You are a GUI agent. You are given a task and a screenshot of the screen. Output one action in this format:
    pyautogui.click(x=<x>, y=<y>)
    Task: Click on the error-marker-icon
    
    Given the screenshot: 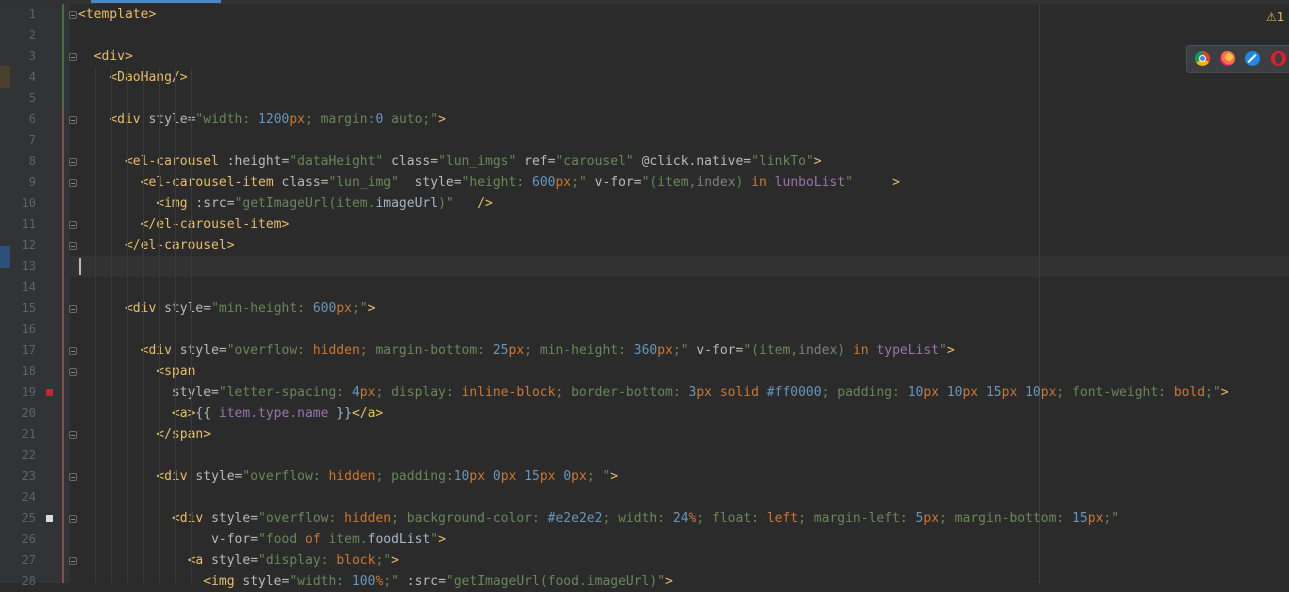 What is the action you would take?
    pyautogui.click(x=49, y=392)
    